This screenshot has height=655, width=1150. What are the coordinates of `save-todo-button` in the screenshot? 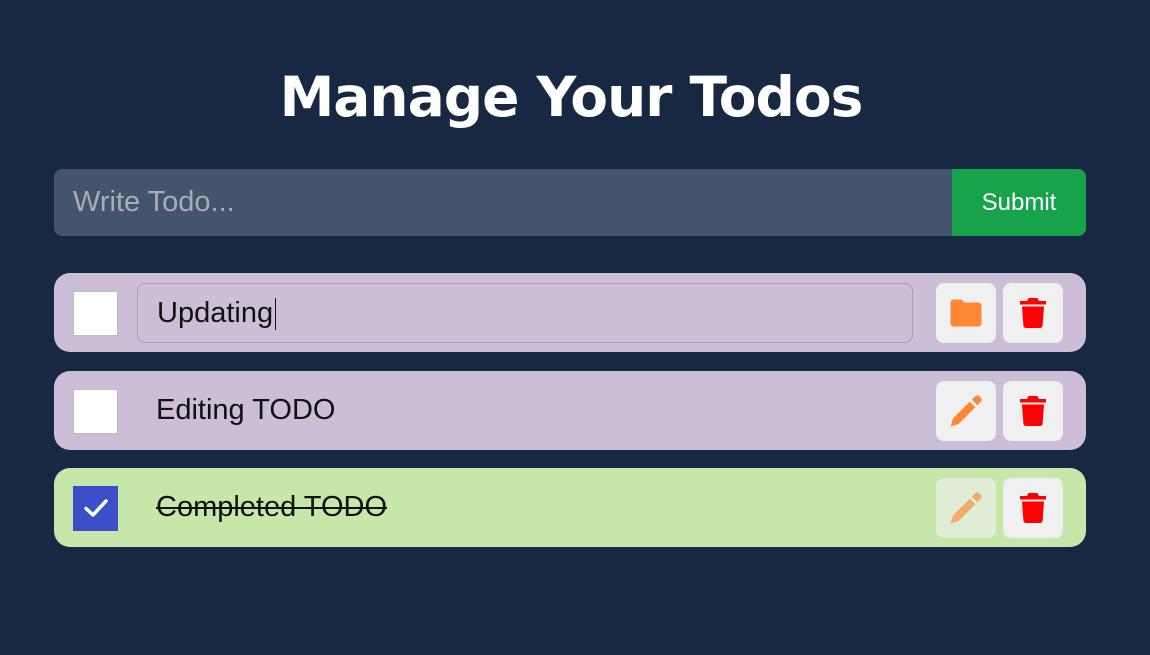 It's located at (966, 313).